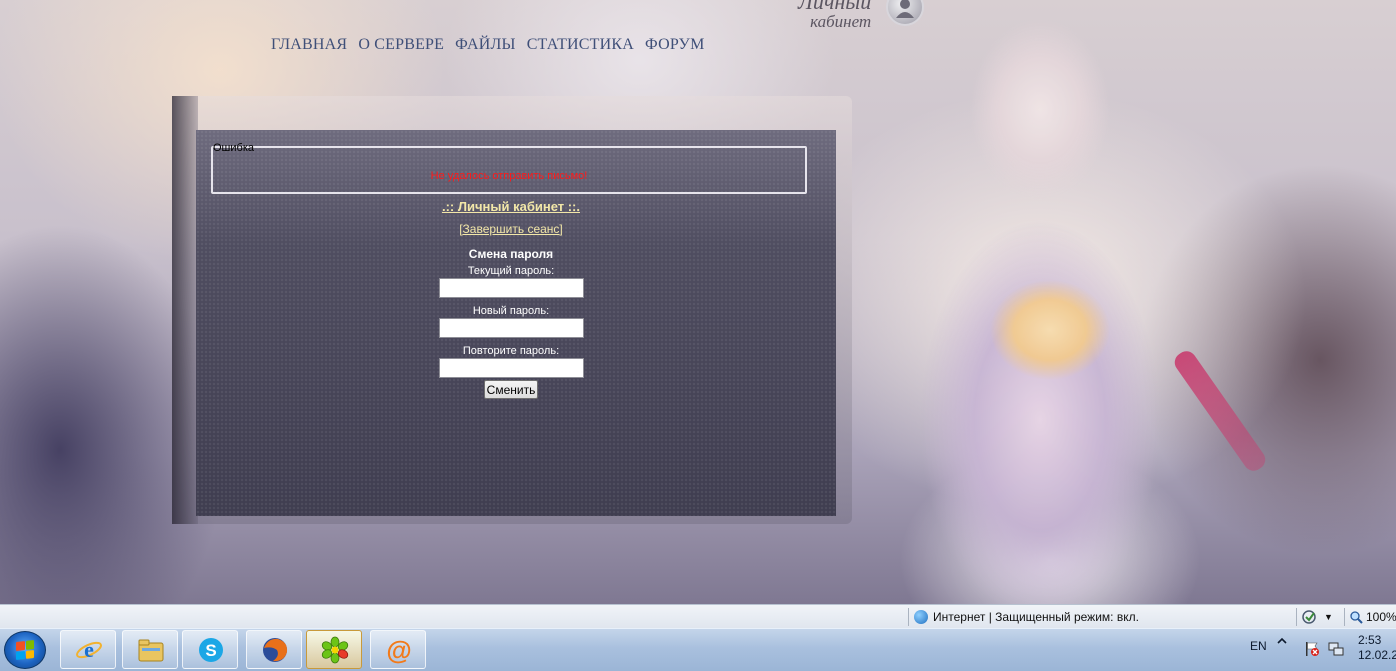 The height and width of the screenshot is (671, 1396). I want to click on new-password-input, so click(511, 328).